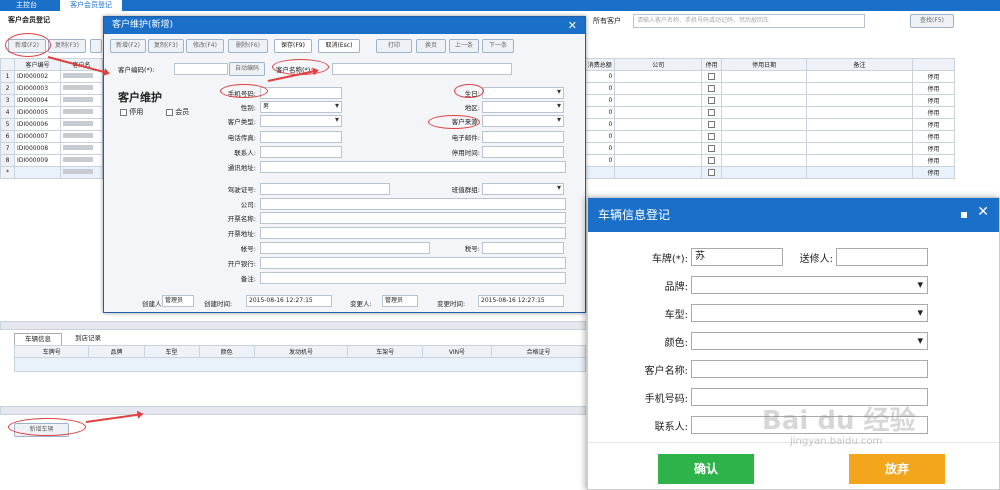 This screenshot has height=490, width=1000. I want to click on disabled-checkbox: 停用, so click(131, 112).